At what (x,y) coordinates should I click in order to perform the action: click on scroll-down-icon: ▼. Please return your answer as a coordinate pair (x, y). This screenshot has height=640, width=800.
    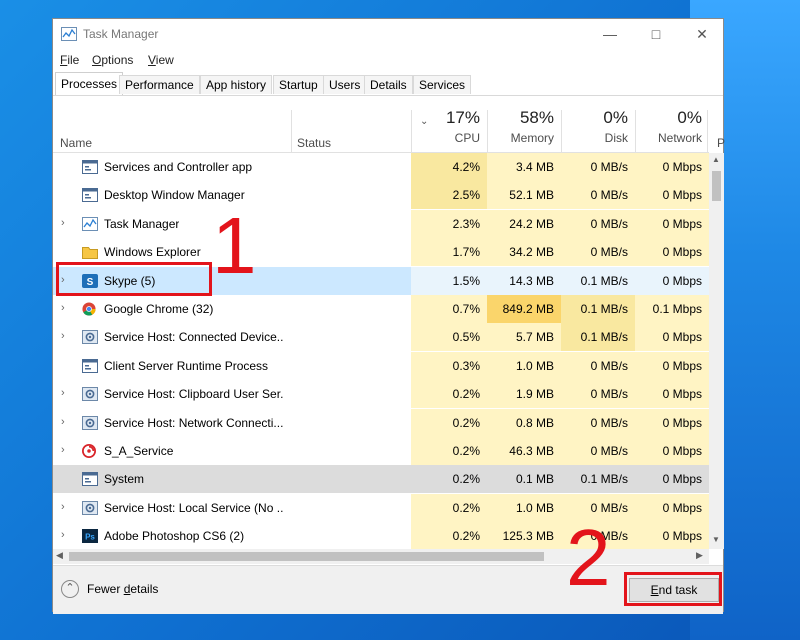
    Looking at the image, I should click on (716, 539).